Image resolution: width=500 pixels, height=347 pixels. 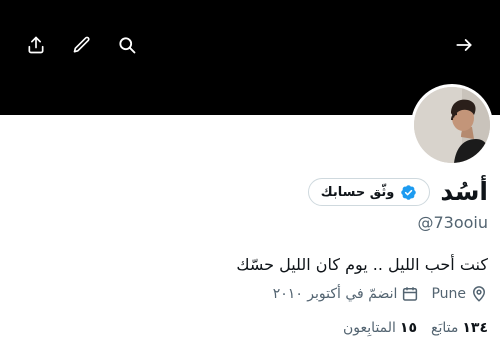 I want to click on avatar-photo, so click(x=452, y=125).